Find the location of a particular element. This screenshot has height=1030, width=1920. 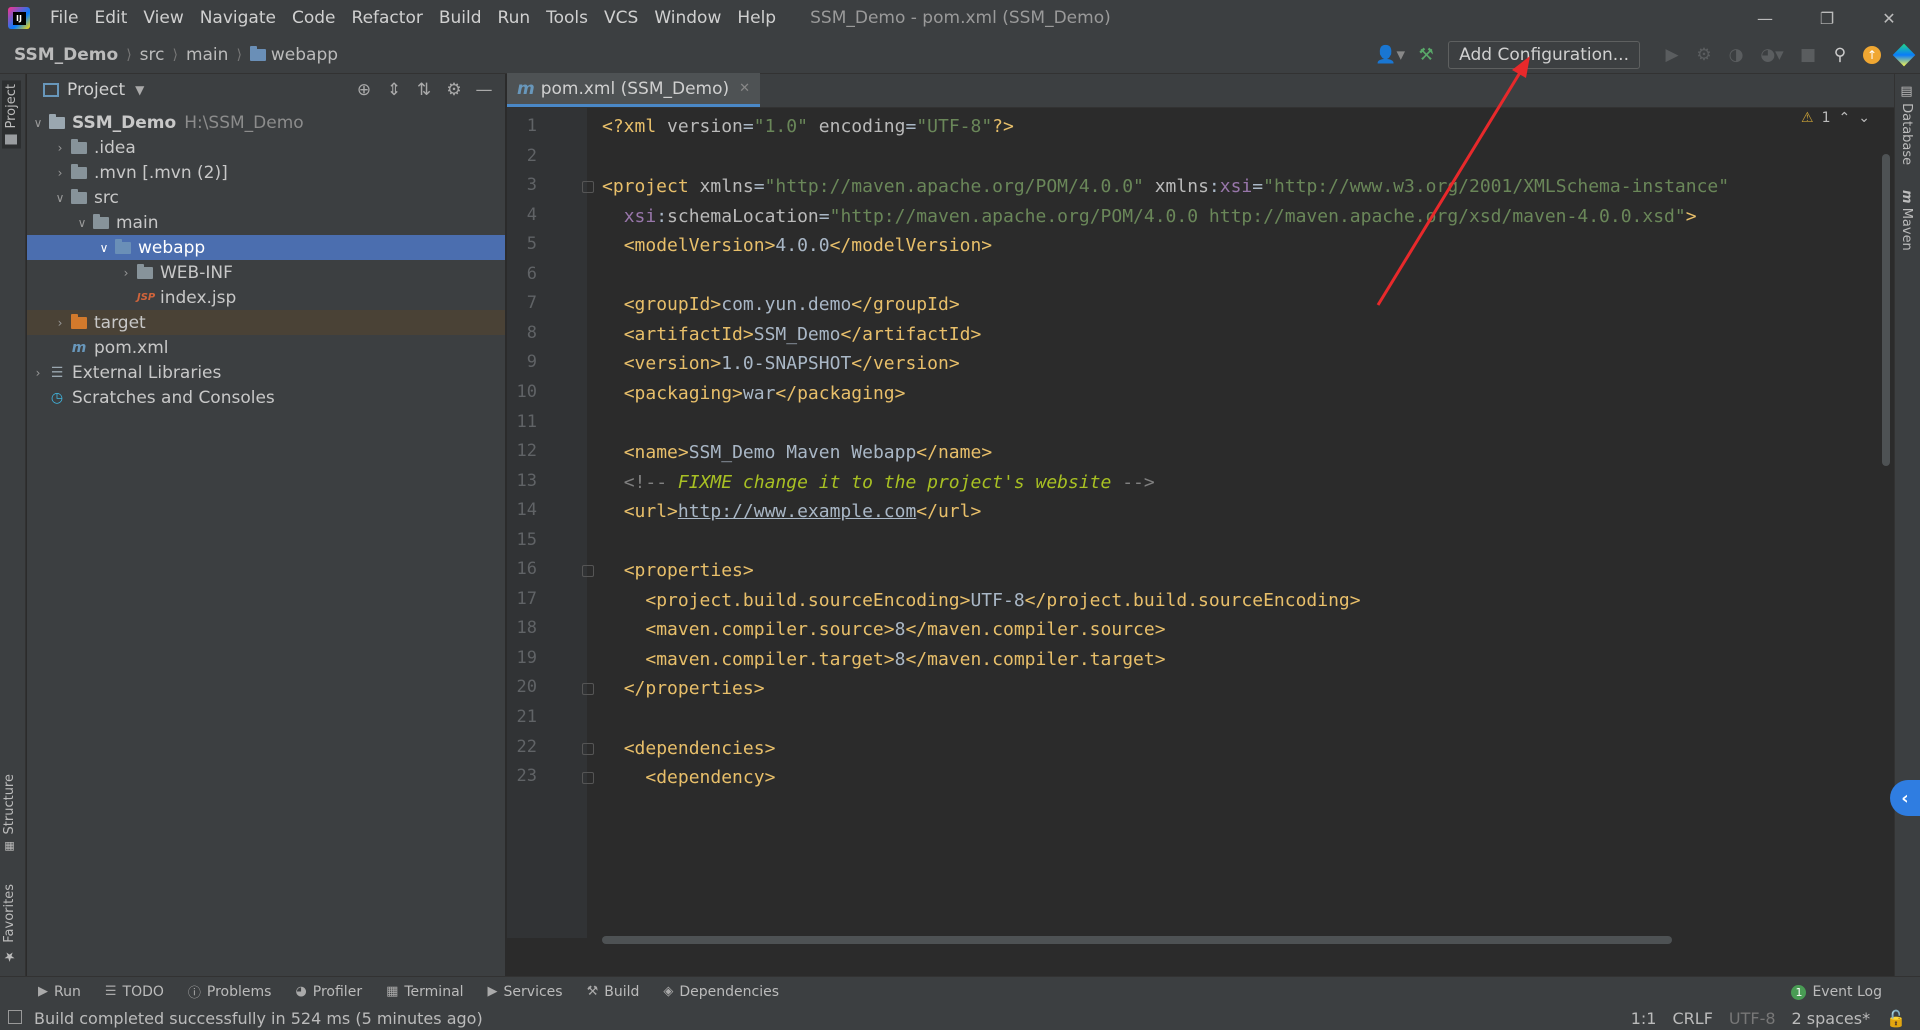

chevron-up-icon: ⌃ is located at coordinates (1845, 118).